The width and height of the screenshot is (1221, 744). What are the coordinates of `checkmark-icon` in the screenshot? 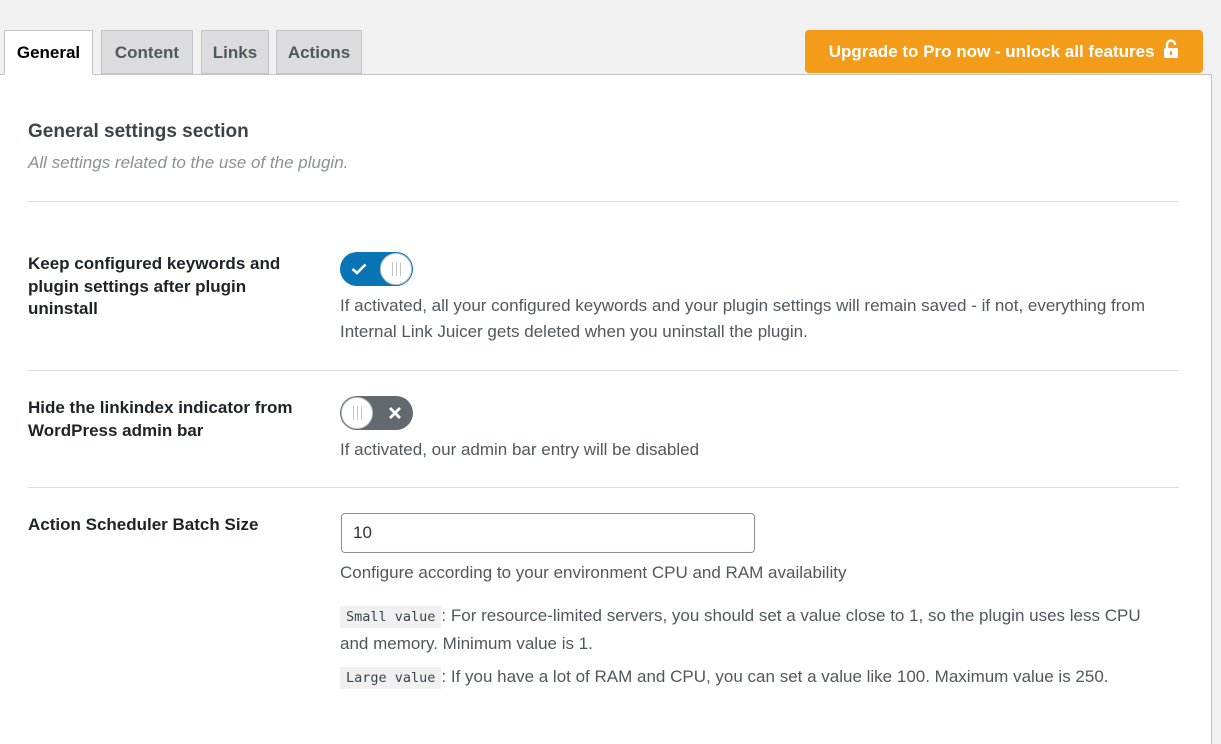 It's located at (359, 269).